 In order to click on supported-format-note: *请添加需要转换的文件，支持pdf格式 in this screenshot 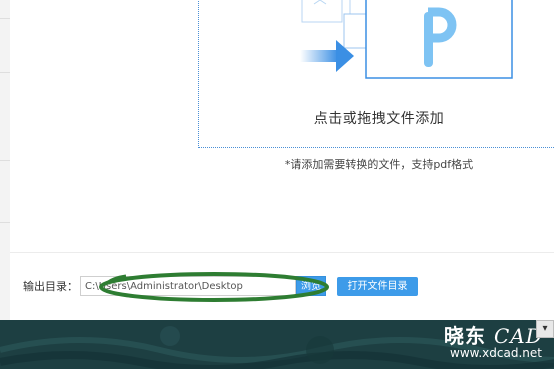, I will do `click(379, 164)`.